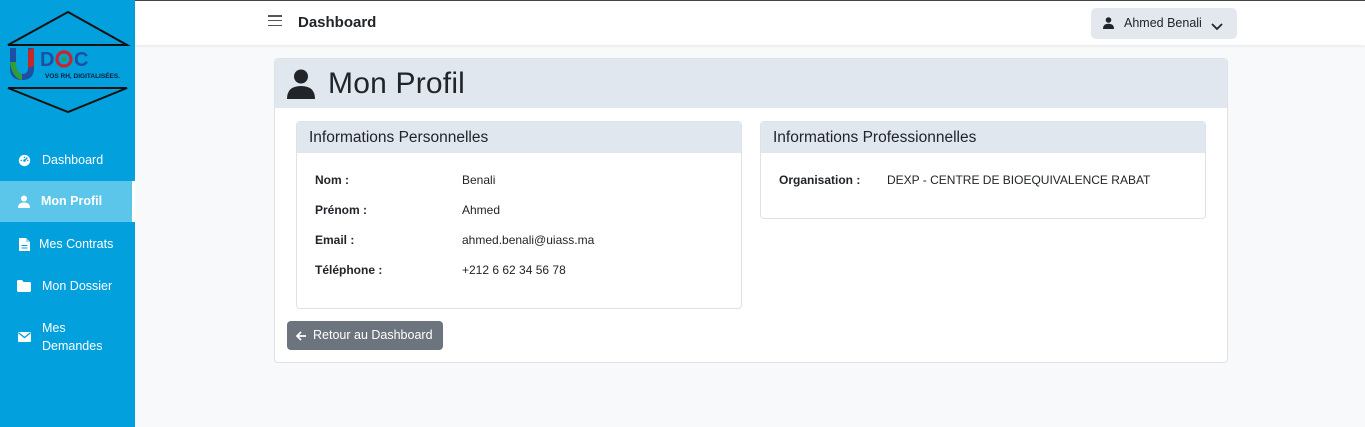  Describe the element at coordinates (24, 337) in the screenshot. I see `envelope-icon` at that location.